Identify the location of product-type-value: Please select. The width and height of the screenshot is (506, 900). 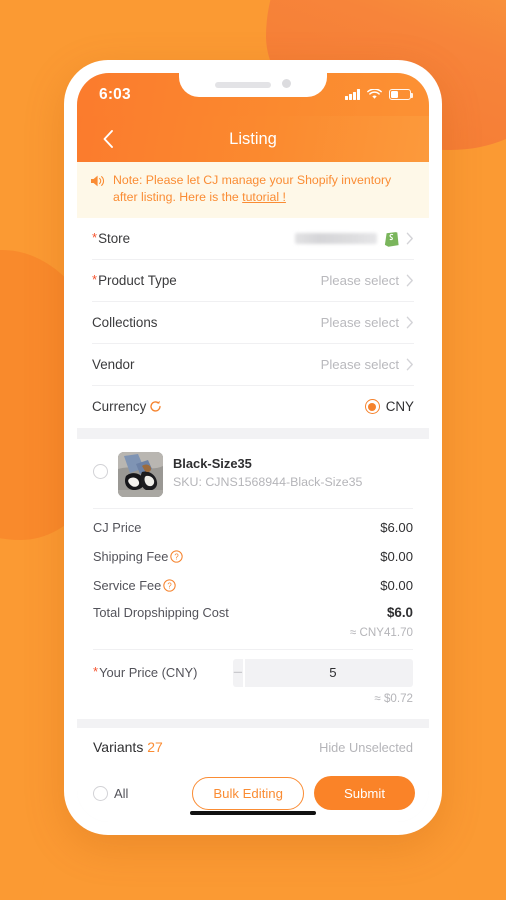
(359, 280).